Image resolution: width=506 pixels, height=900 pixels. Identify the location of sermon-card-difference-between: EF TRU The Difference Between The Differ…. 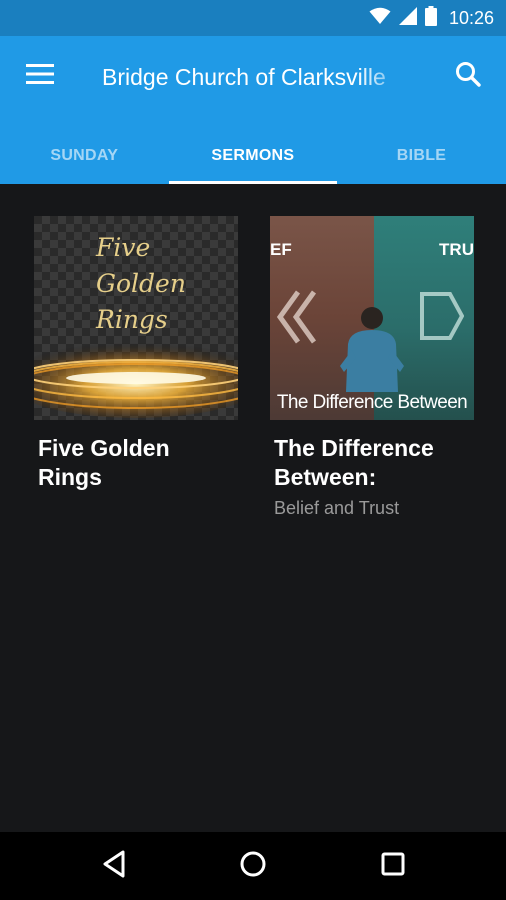
(372, 368).